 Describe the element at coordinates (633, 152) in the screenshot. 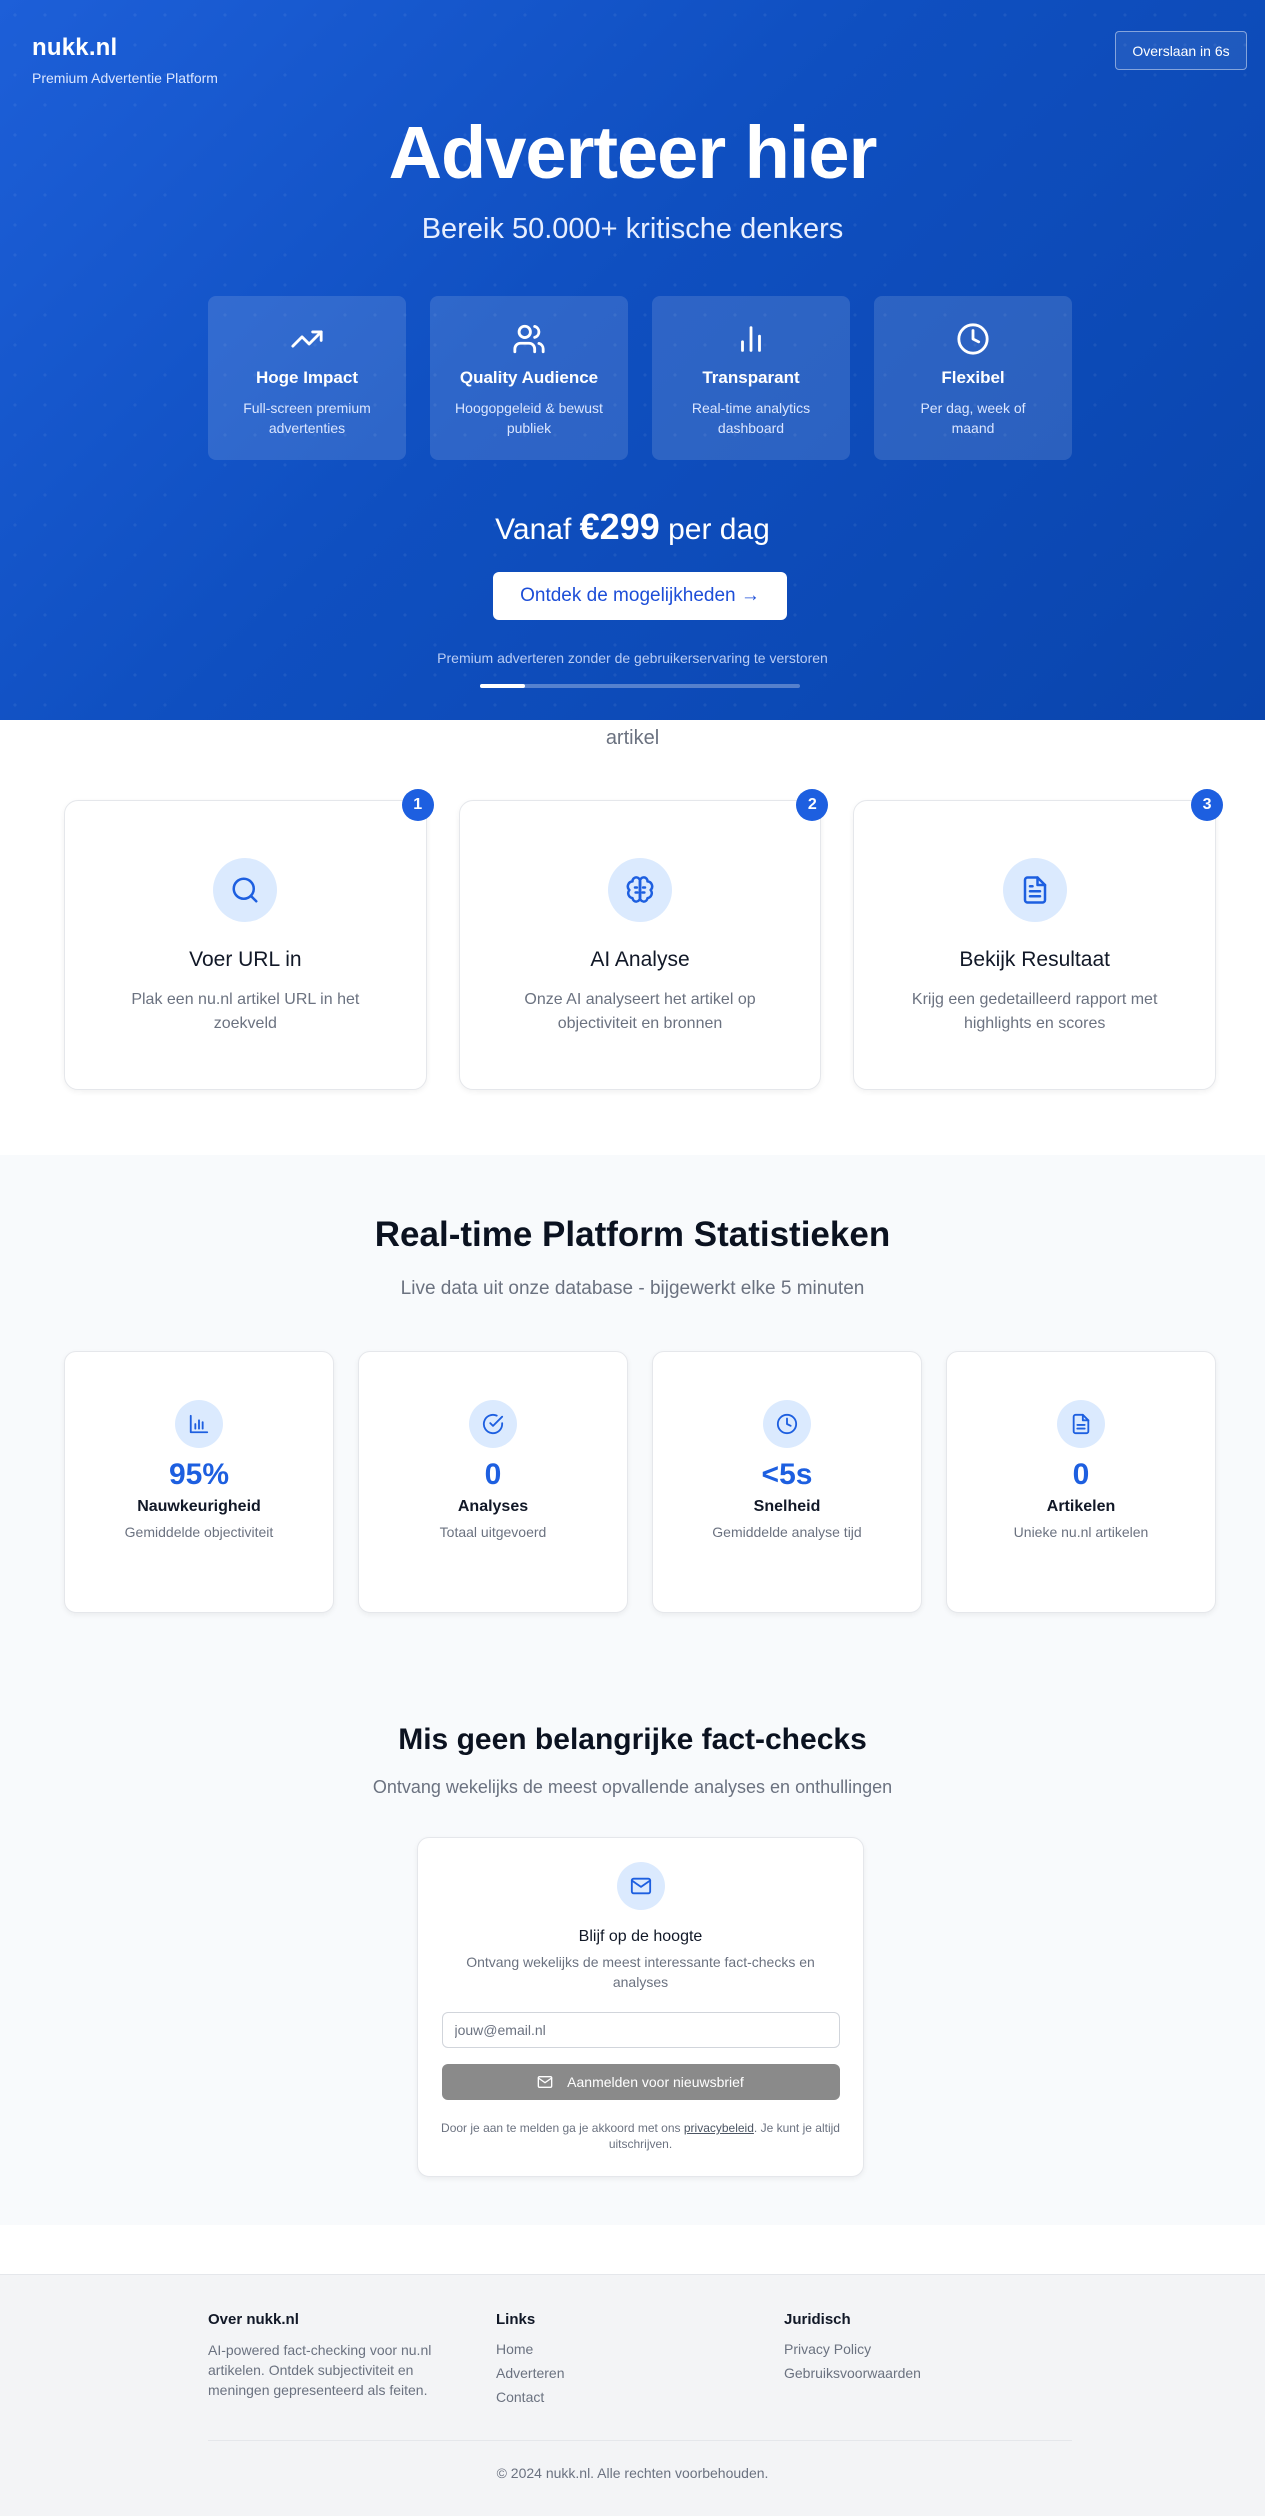

I see `hero-title: Adverteer hier` at that location.